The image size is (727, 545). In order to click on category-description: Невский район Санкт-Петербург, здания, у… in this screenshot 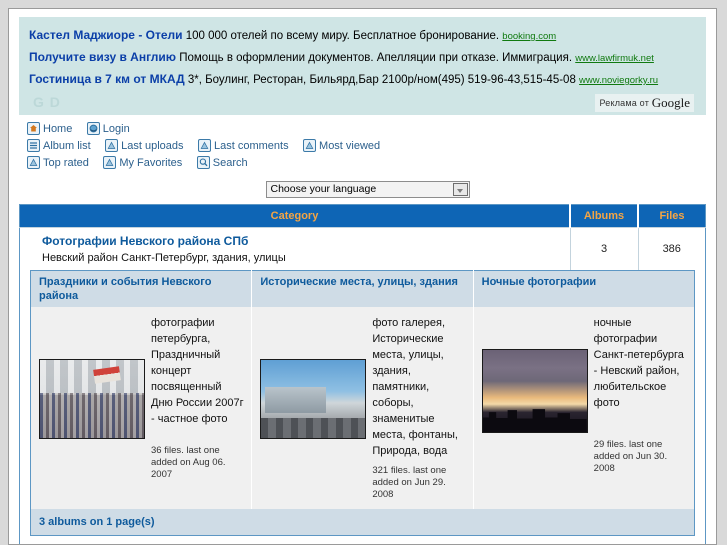, I will do `click(164, 258)`.